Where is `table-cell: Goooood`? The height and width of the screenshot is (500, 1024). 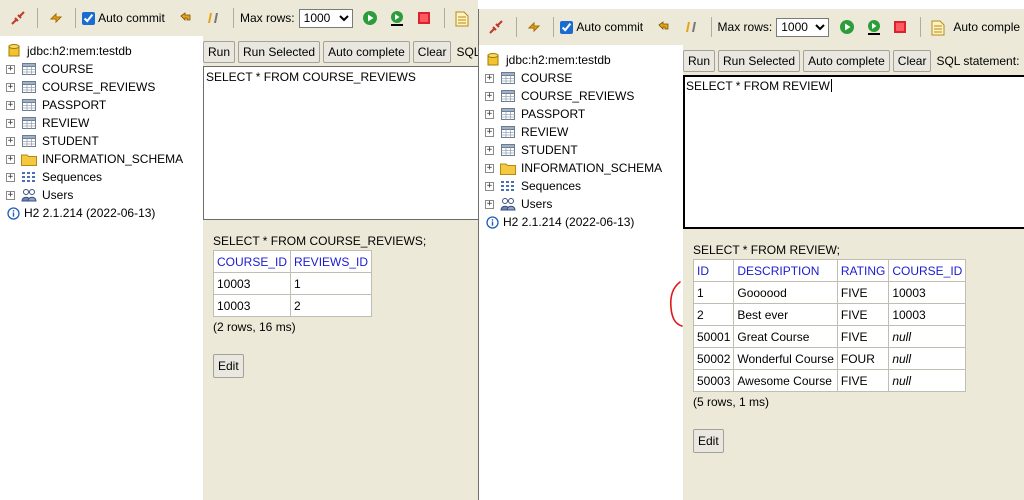
table-cell: Goooood is located at coordinates (785, 292).